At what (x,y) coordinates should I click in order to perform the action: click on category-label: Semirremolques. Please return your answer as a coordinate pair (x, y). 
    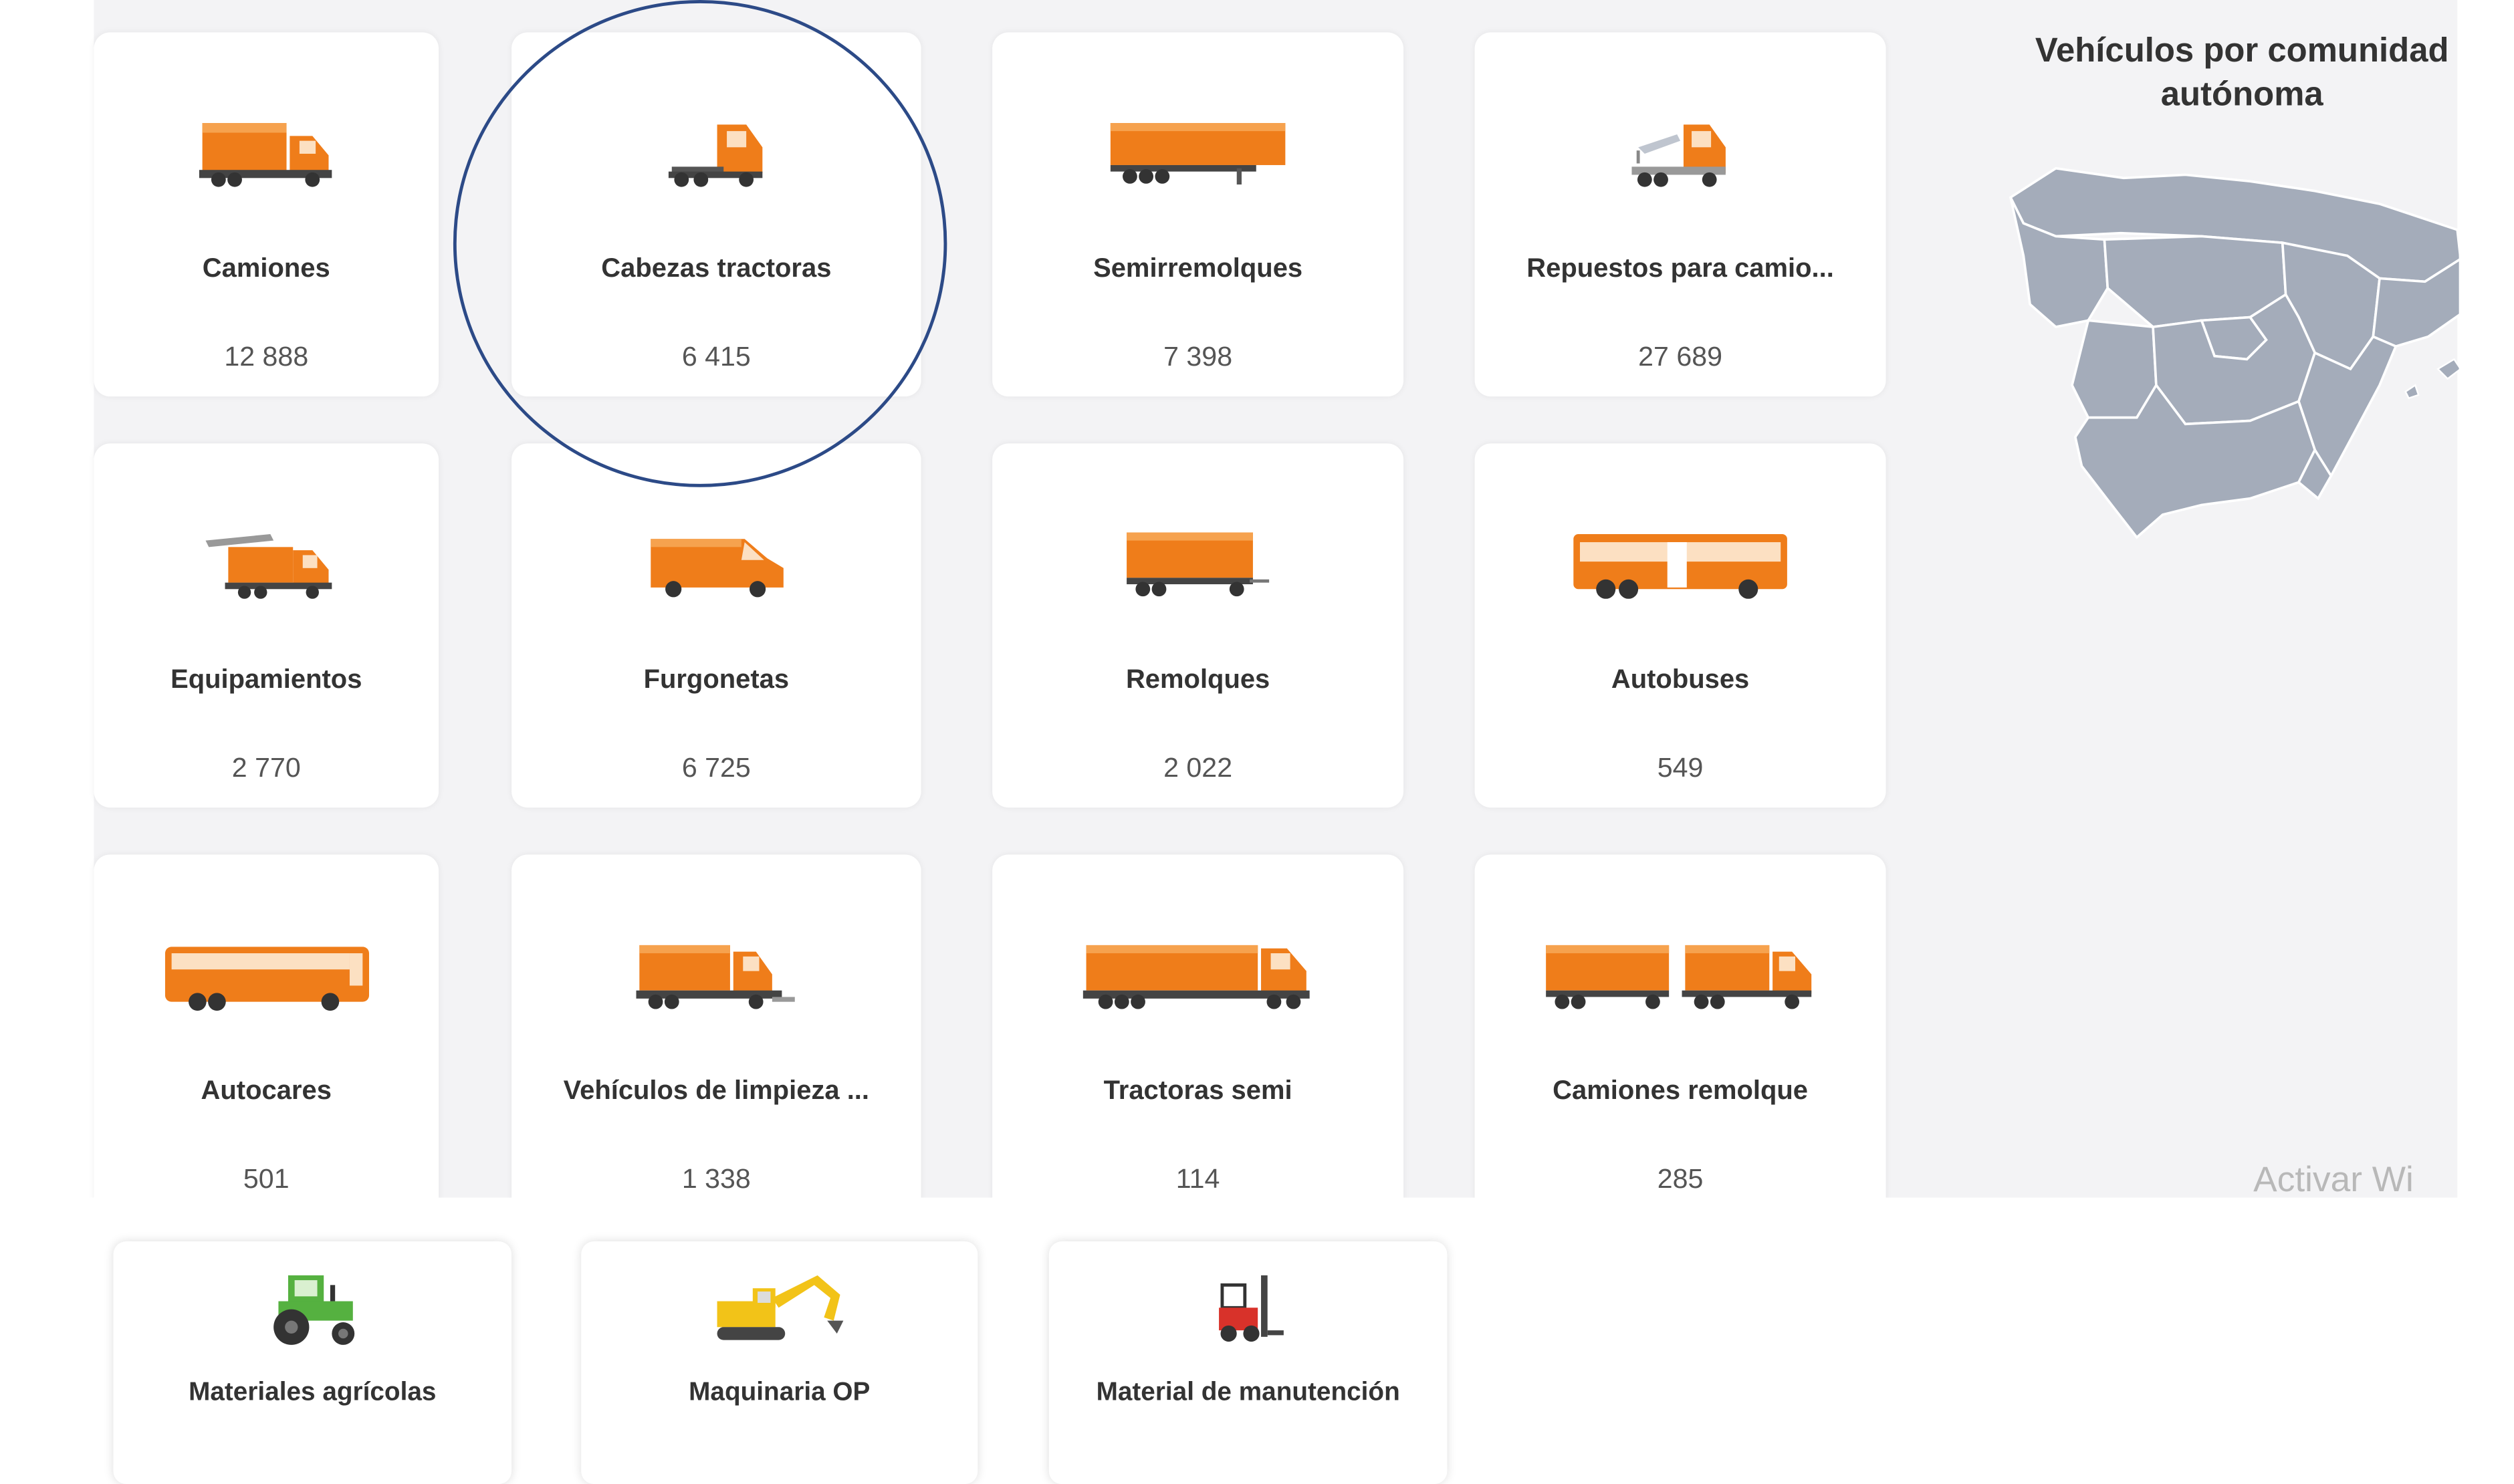
    Looking at the image, I should click on (1198, 268).